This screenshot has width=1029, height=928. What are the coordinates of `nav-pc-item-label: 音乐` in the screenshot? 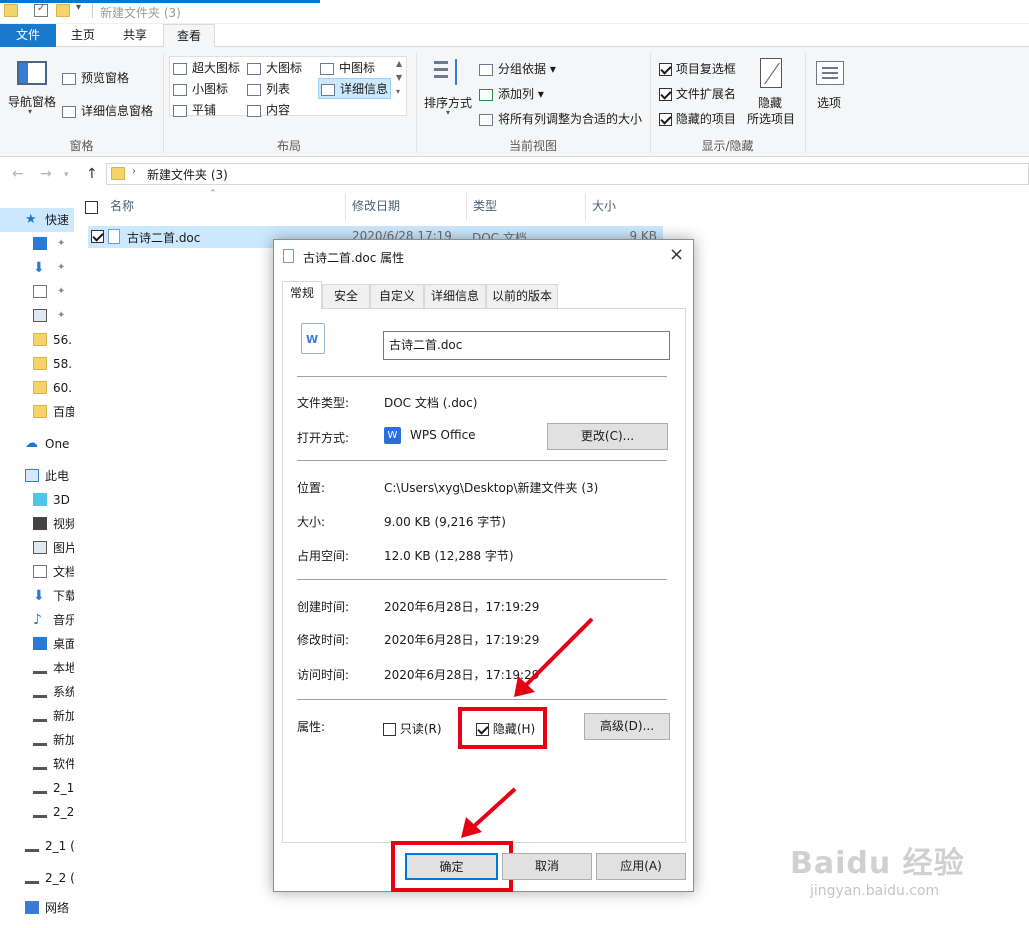 It's located at (63, 620).